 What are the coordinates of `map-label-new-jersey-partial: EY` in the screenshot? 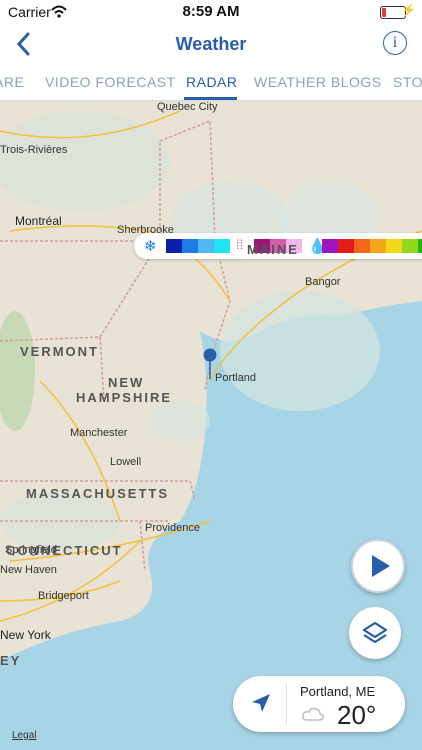 It's located at (11, 660).